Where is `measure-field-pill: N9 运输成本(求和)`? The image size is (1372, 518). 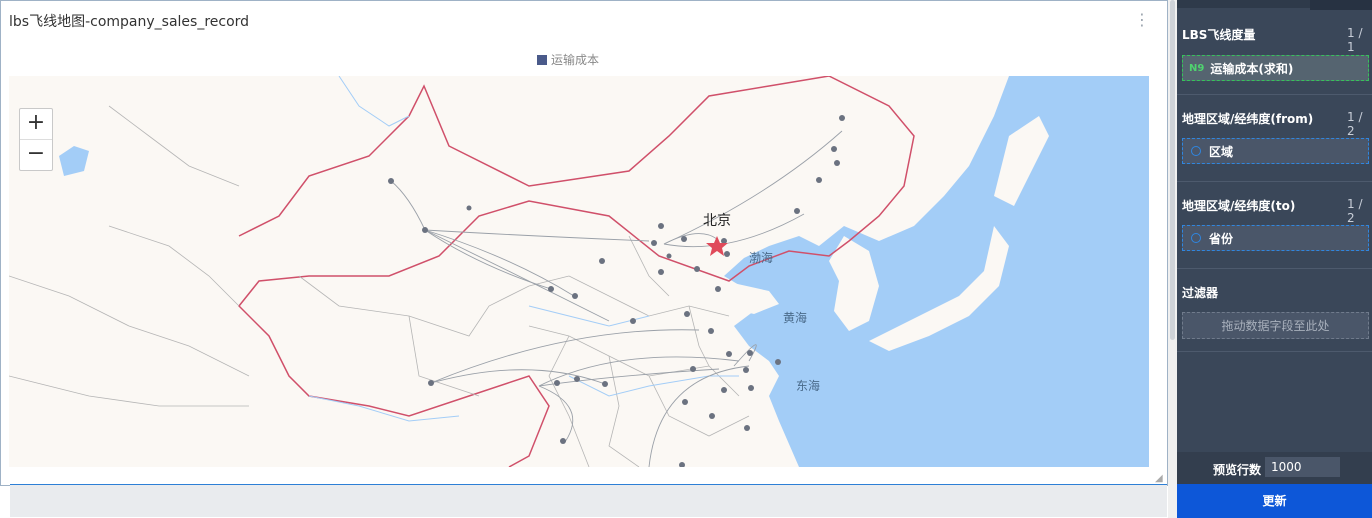 measure-field-pill: N9 运输成本(求和) is located at coordinates (1275, 68).